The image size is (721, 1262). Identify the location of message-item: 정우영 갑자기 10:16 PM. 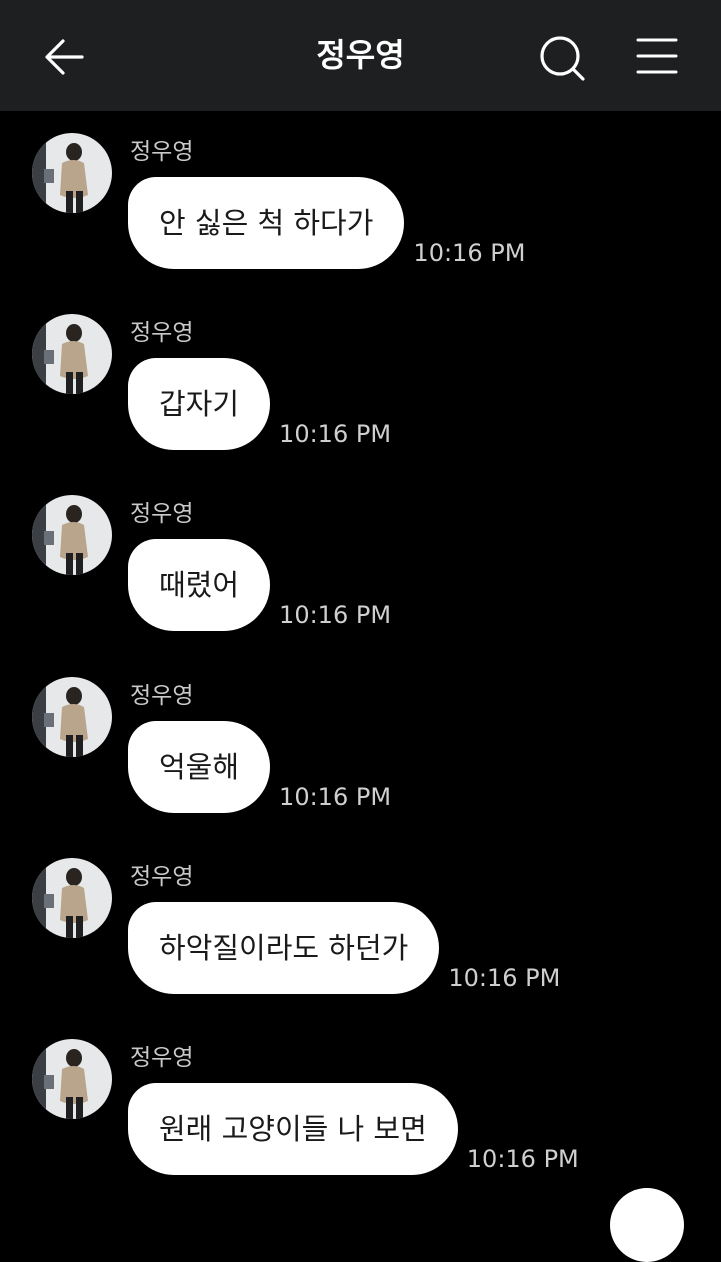
(360, 371).